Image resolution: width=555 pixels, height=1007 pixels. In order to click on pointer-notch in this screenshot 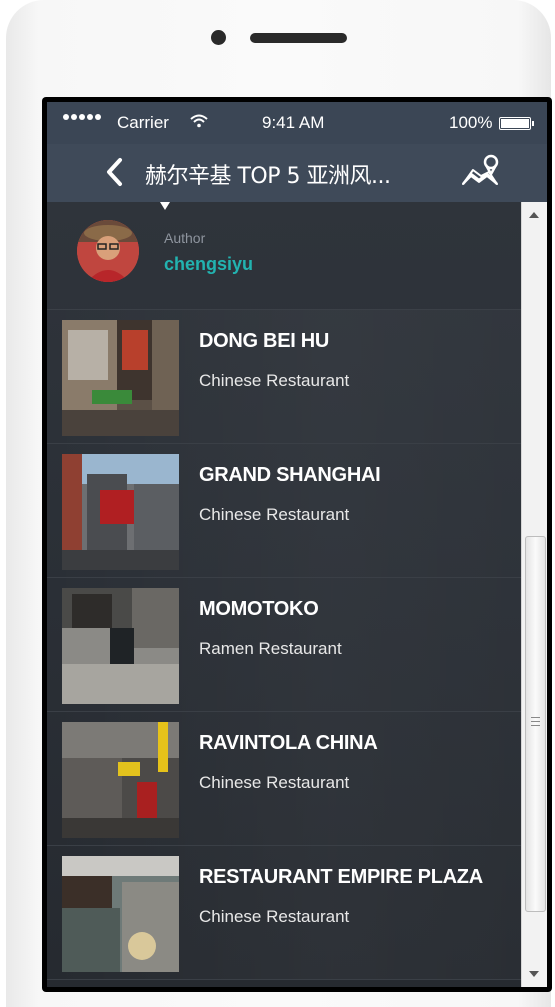, I will do `click(165, 206)`.